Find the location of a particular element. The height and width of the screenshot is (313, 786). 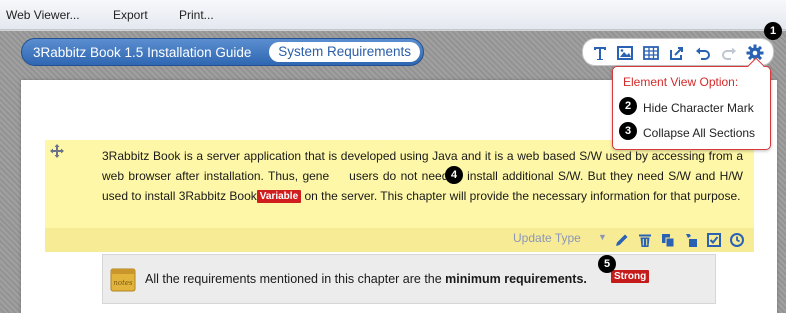

callout-marker-2: 2 is located at coordinates (628, 106).